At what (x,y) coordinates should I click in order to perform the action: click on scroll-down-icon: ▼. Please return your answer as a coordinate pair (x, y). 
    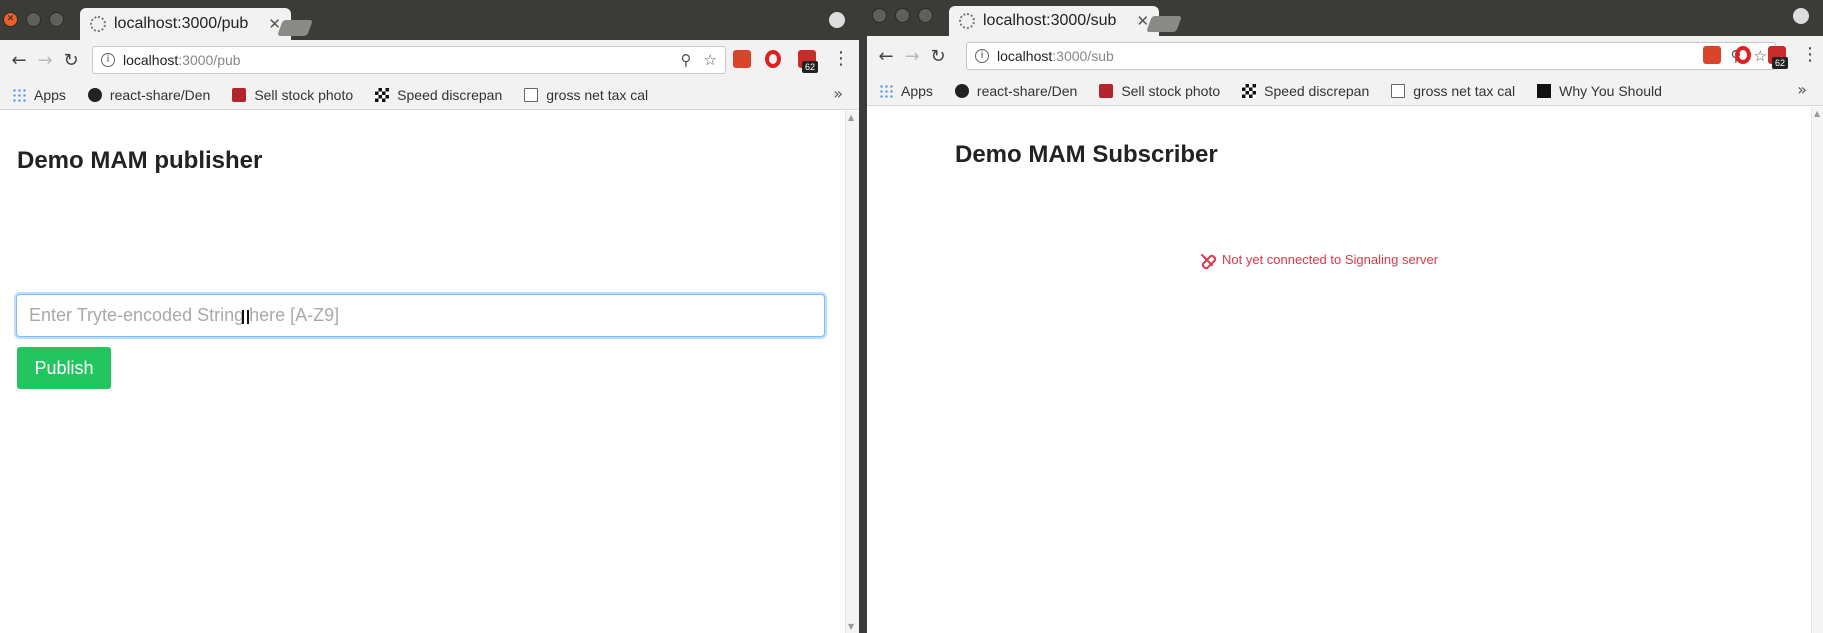
    Looking at the image, I should click on (851, 626).